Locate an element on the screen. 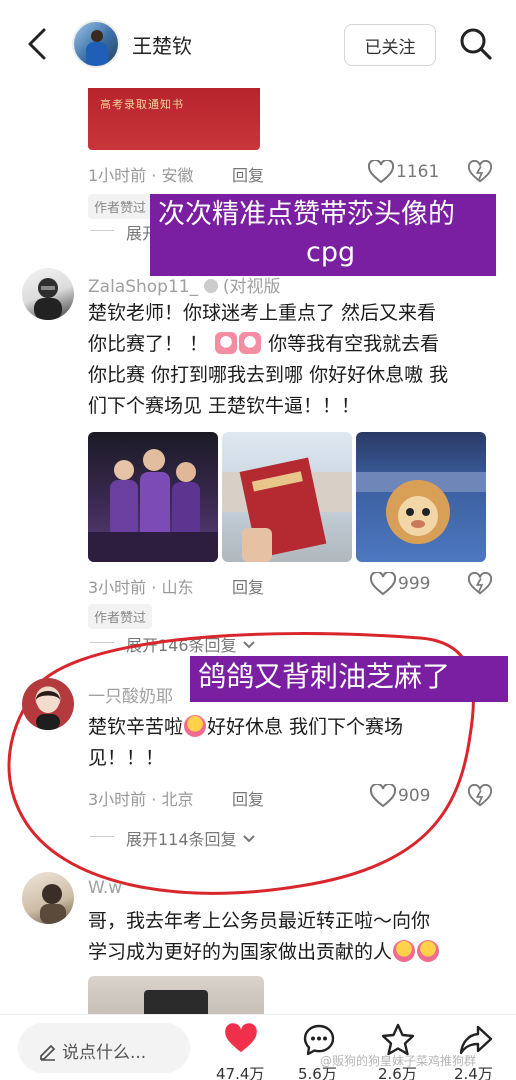  expand-label: 展开114条回复 is located at coordinates (181, 839).